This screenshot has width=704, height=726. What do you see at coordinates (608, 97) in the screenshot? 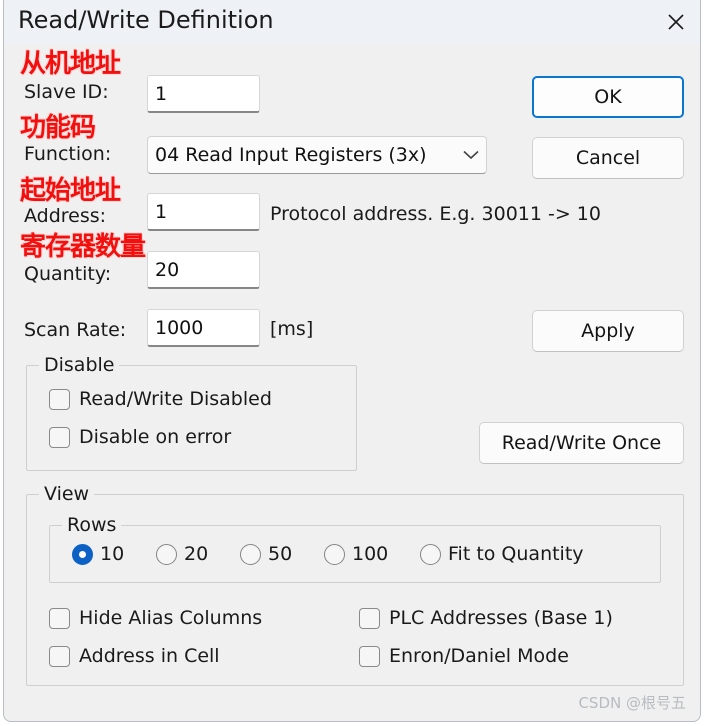
I see `ok-button: OK` at bounding box center [608, 97].